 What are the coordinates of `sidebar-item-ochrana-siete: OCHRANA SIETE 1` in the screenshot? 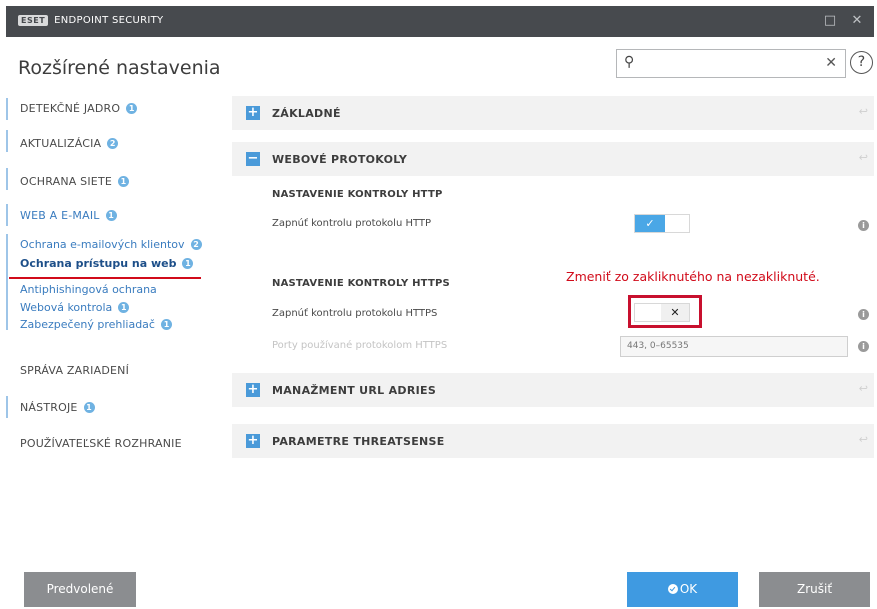 It's located at (75, 181).